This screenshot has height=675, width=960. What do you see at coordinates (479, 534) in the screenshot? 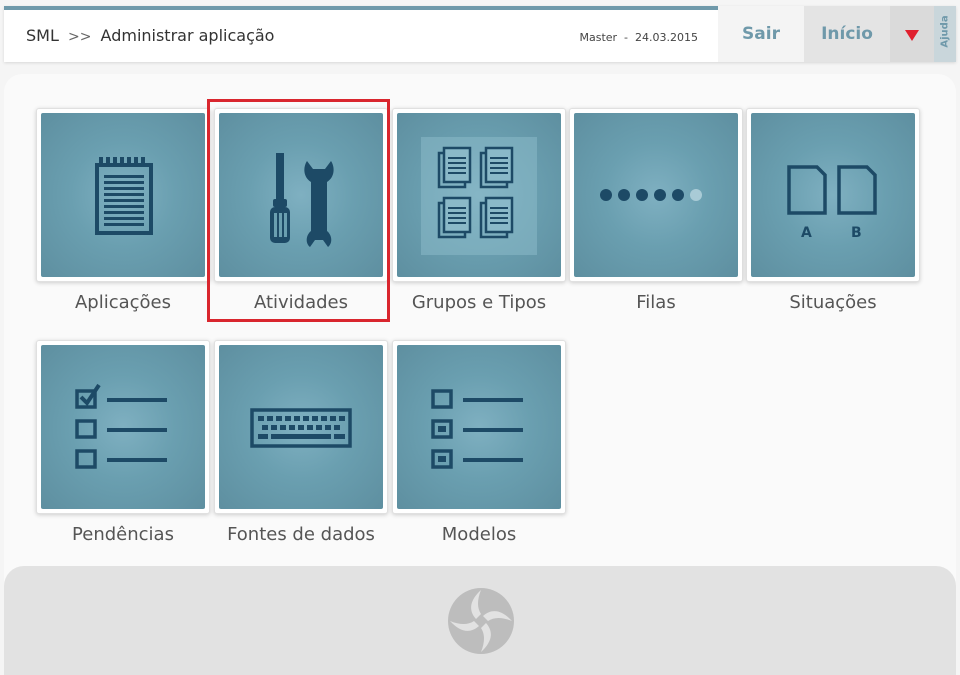
I see `tile-label: Modelos` at bounding box center [479, 534].